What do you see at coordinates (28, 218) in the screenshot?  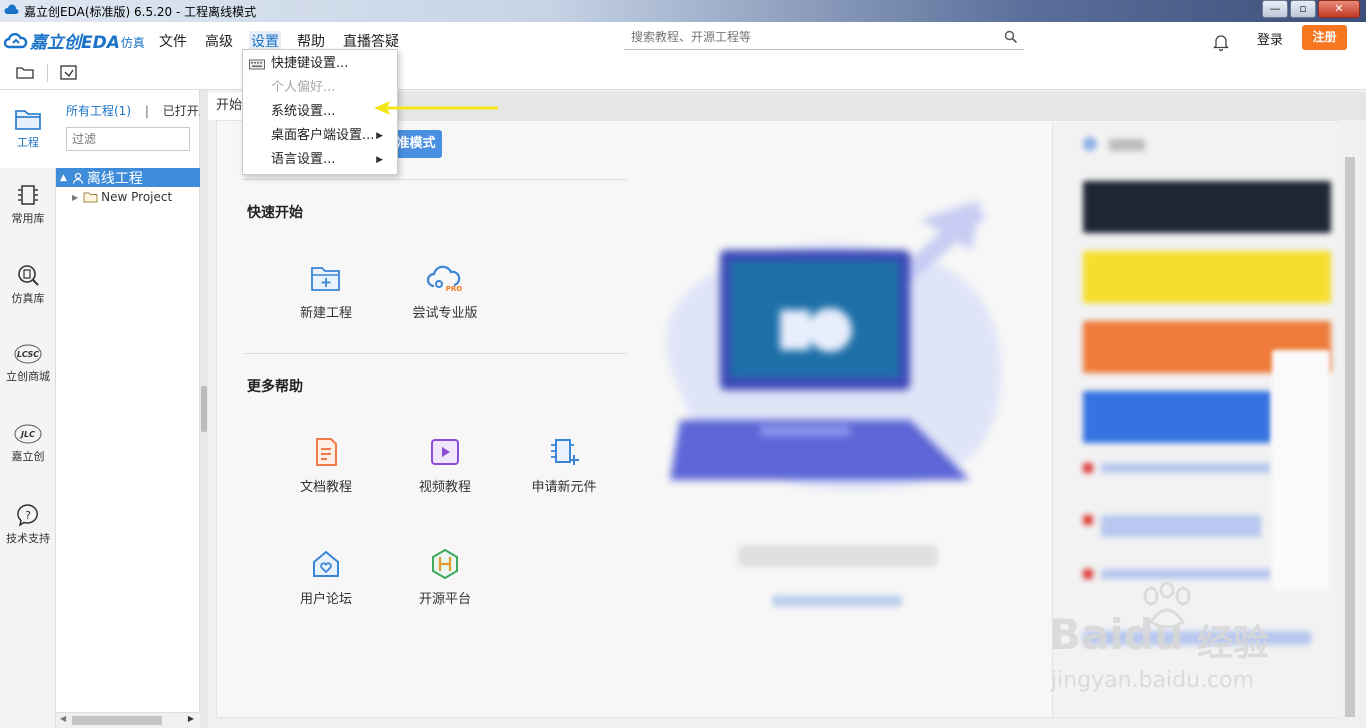 I see `sidebar-item-label: 常用库` at bounding box center [28, 218].